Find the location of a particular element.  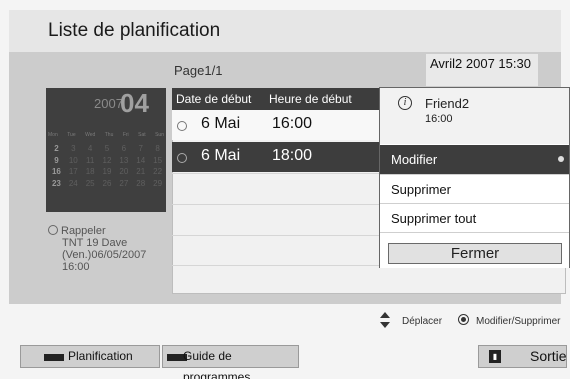

calendar-day: 20 is located at coordinates (124, 171).